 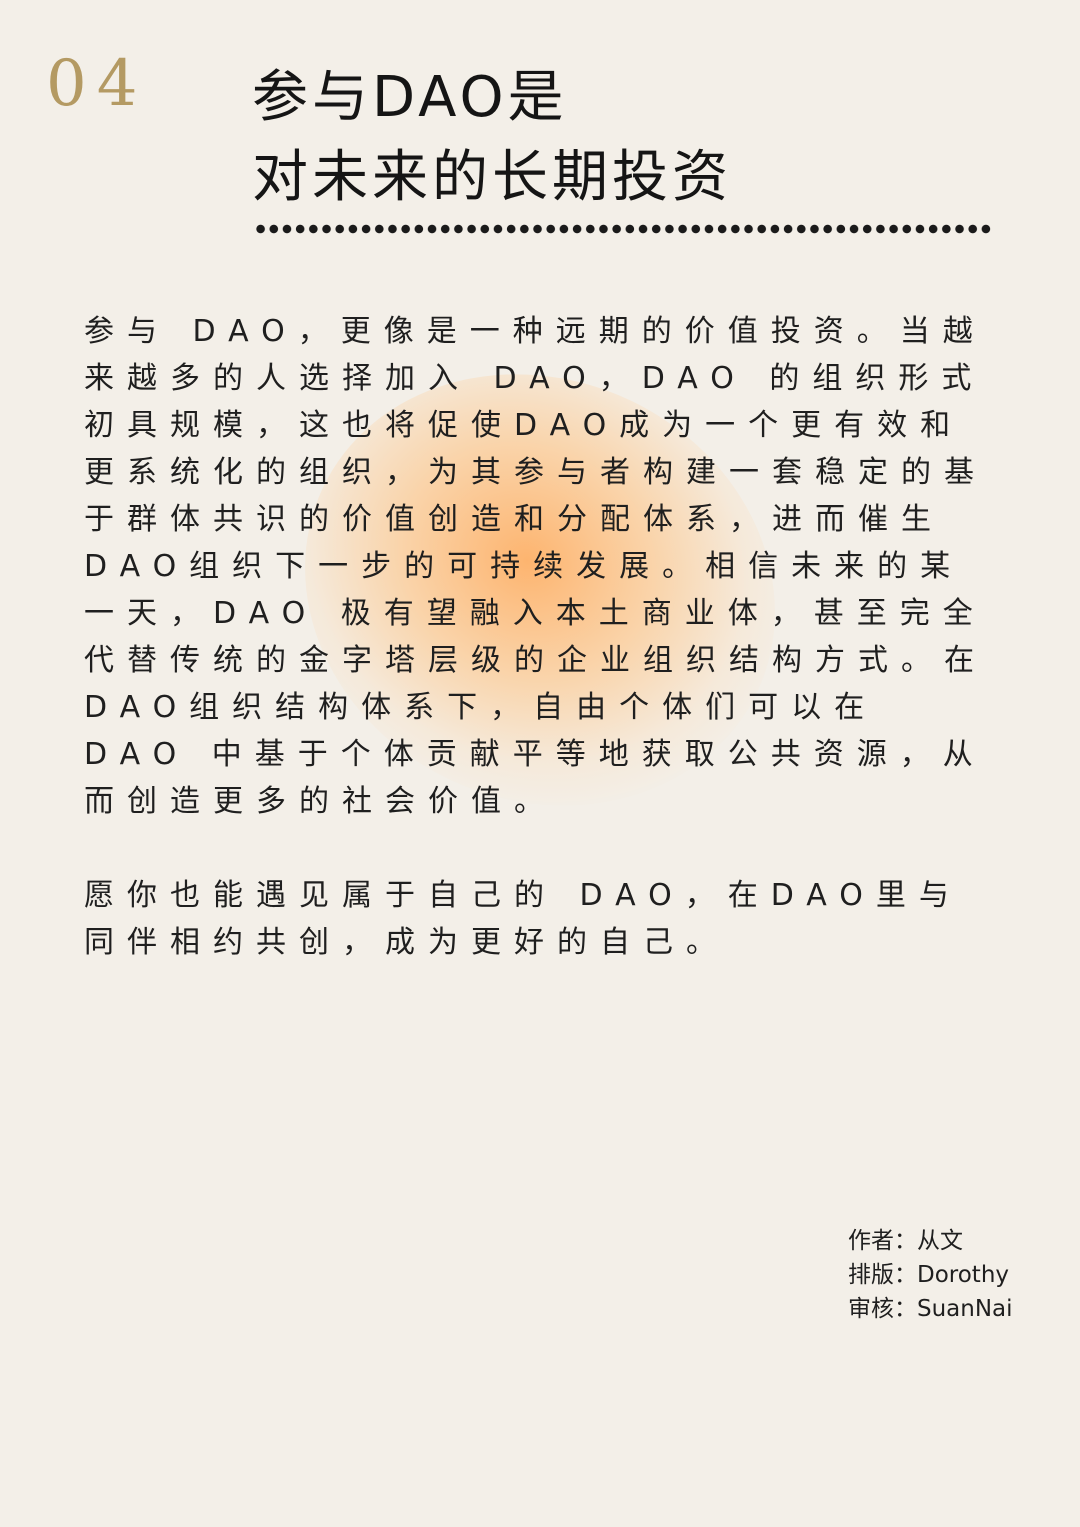 What do you see at coordinates (410, 97) in the screenshot?
I see `title-line-1: 参与DAO是` at bounding box center [410, 97].